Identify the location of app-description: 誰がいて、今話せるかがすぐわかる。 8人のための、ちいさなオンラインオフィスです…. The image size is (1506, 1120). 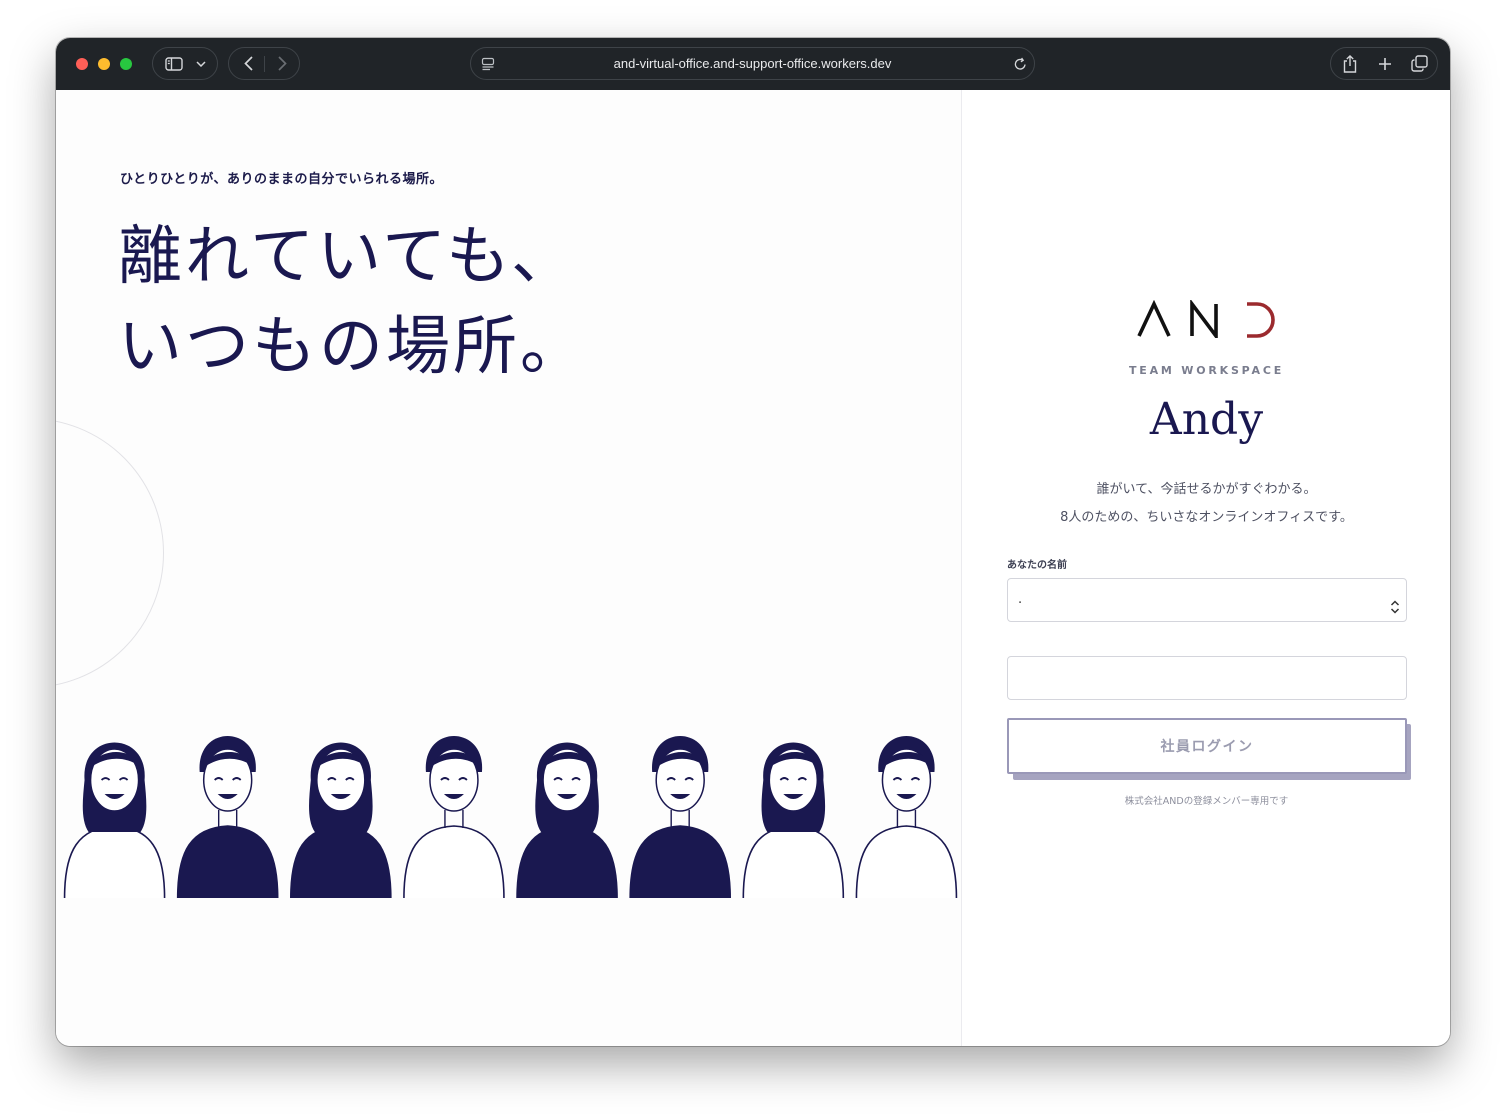
(1206, 504).